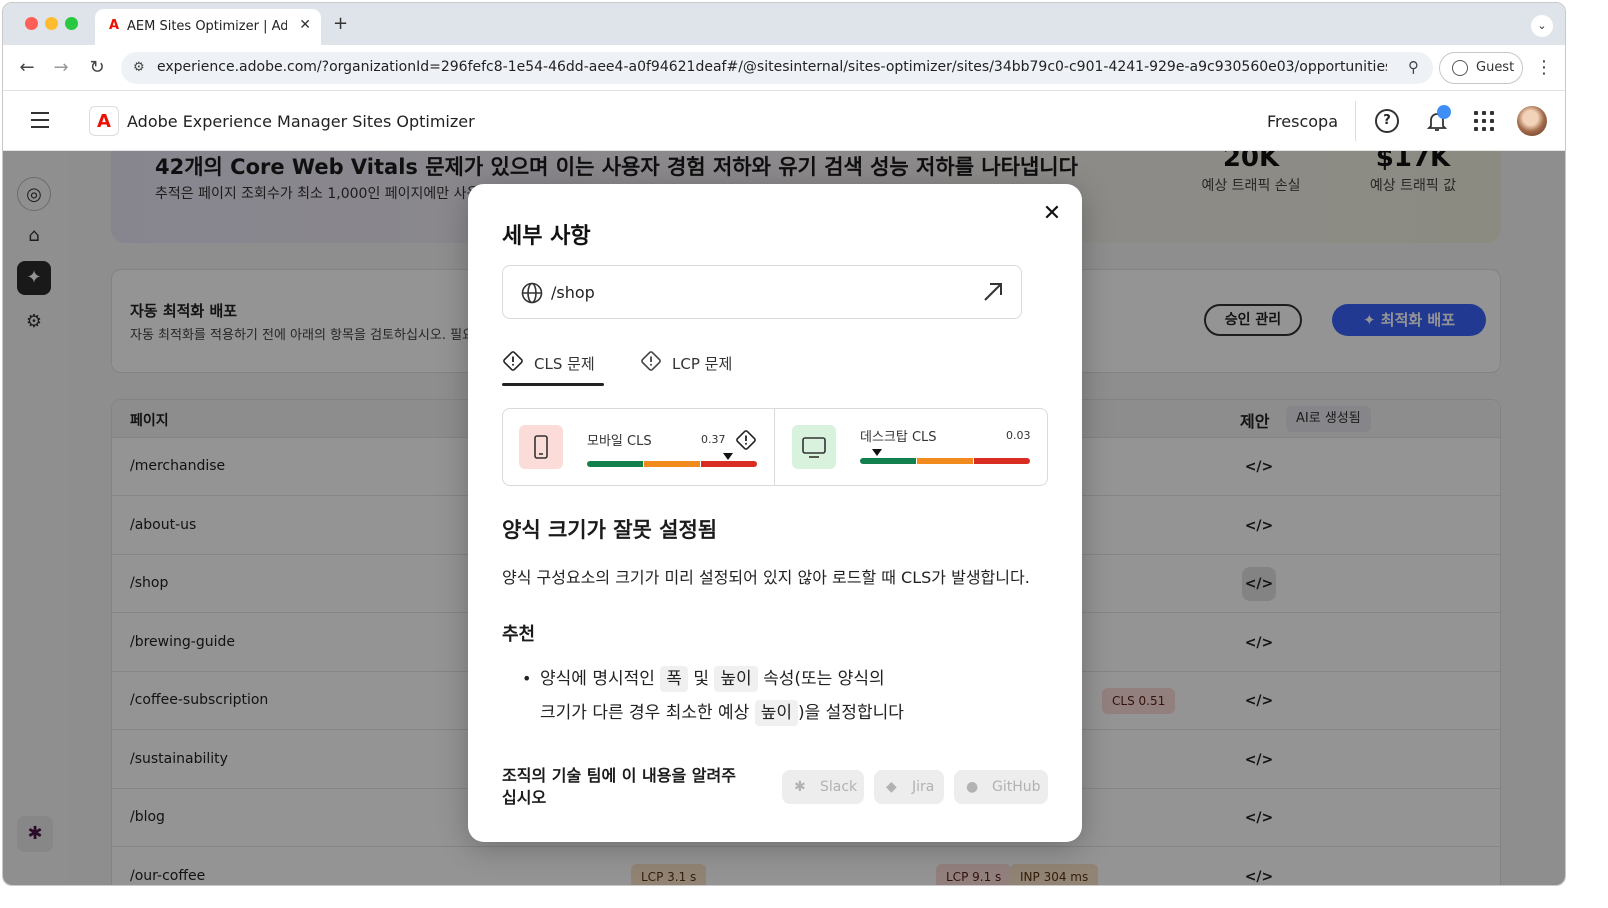  I want to click on rec-text: 크기가 다른 경우 최소한 예상, so click(645, 713).